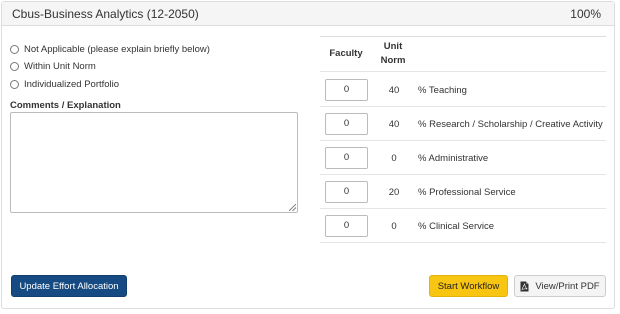 The image size is (620, 314). Describe the element at coordinates (346, 53) in the screenshot. I see `header-faculty: Faculty` at that location.